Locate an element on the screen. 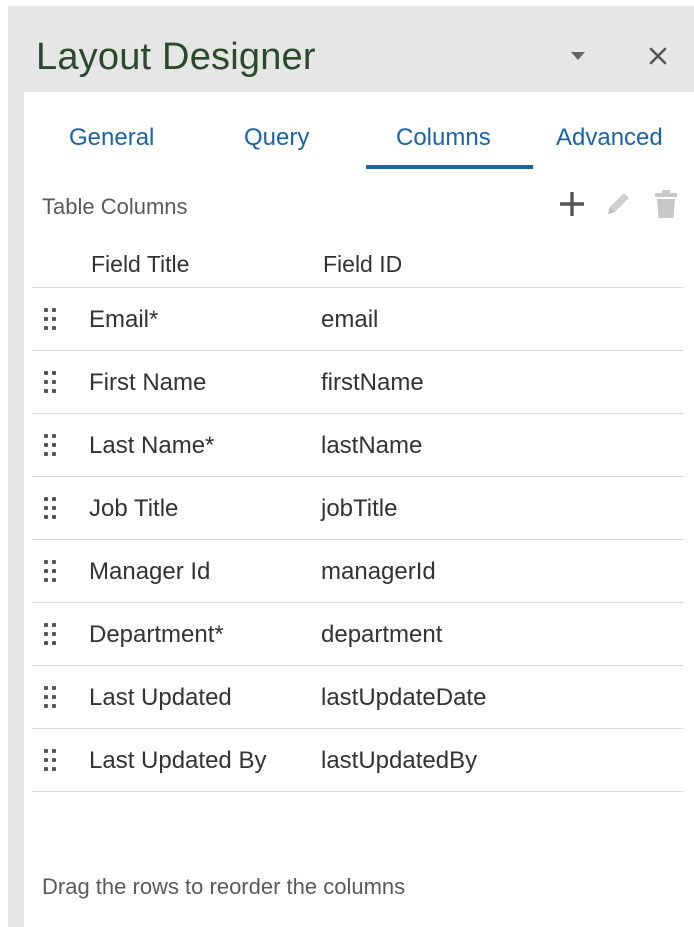  edit-column-button is located at coordinates (618, 204).